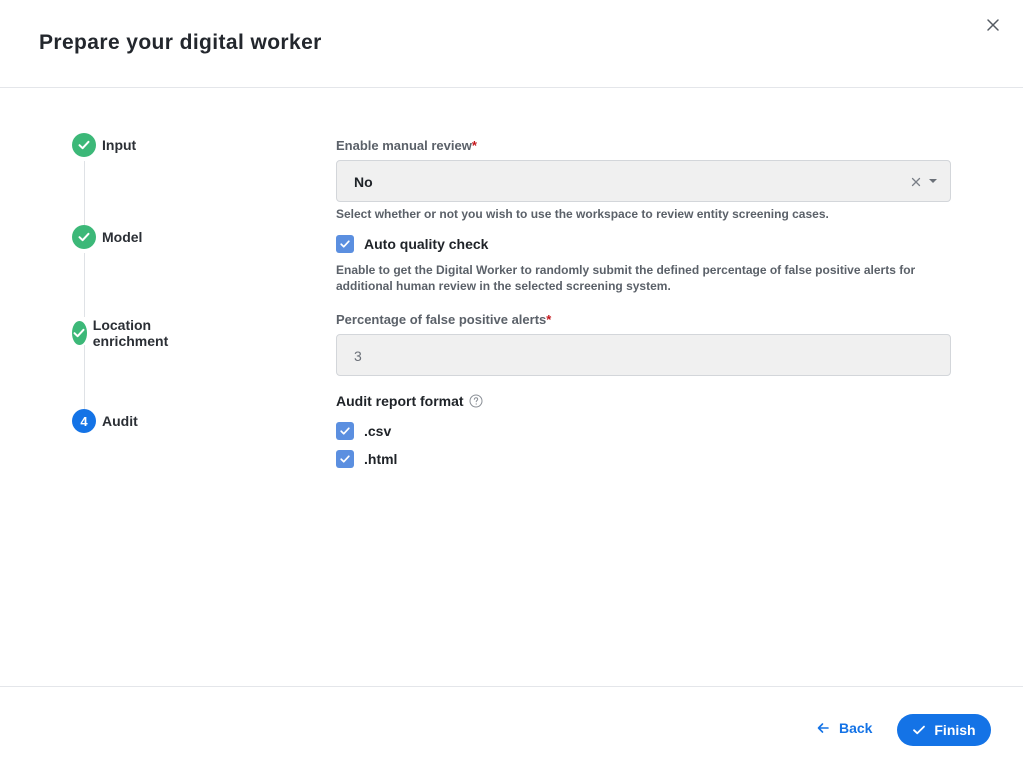  What do you see at coordinates (363, 182) in the screenshot?
I see `select-value: No` at bounding box center [363, 182].